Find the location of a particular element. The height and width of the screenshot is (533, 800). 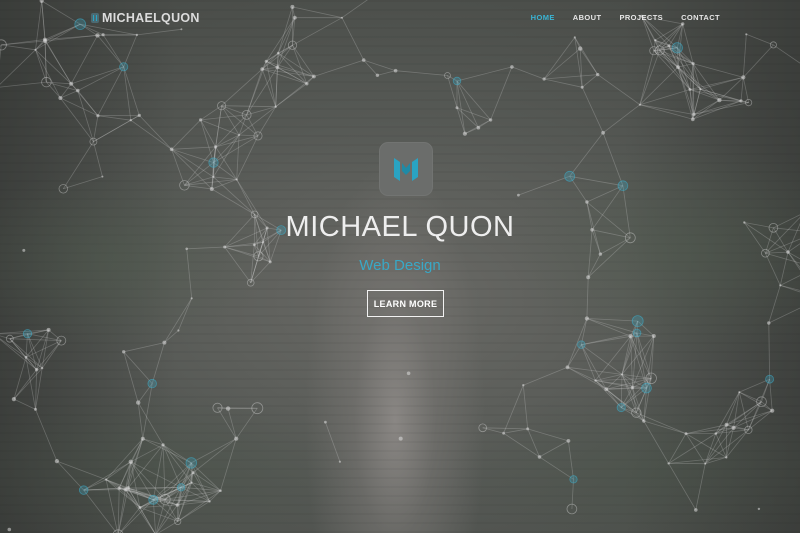

nav-item-projects: PROJECTS is located at coordinates (641, 17).